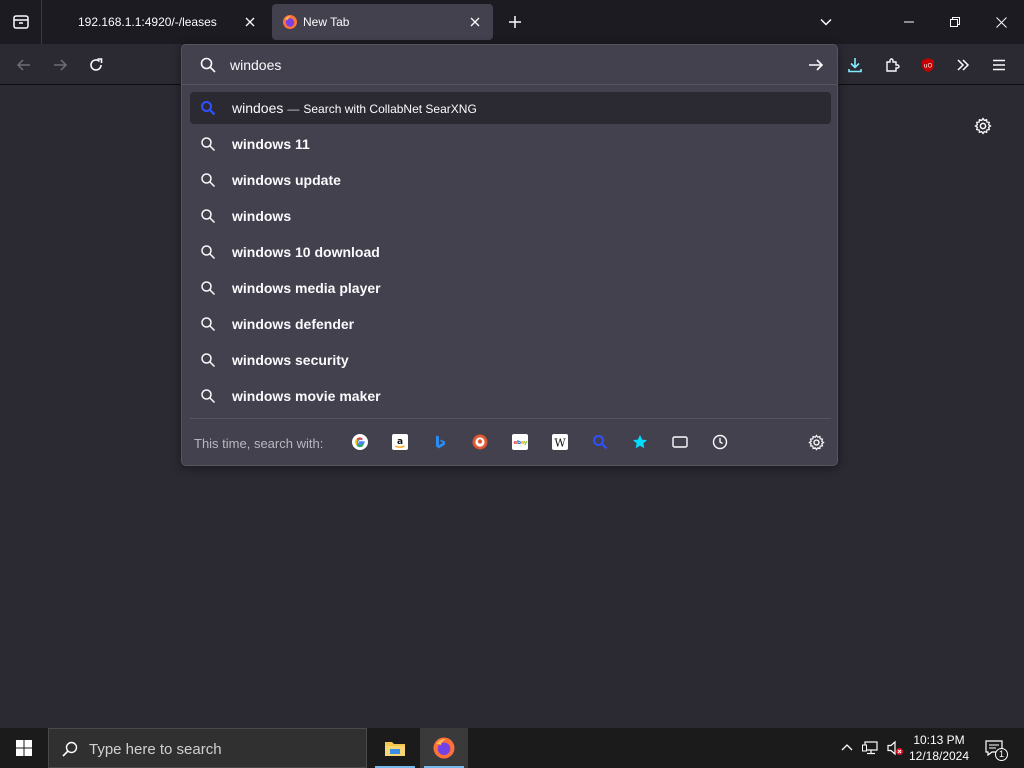 Image resolution: width=1024 pixels, height=768 pixels. Describe the element at coordinates (382, 22) in the screenshot. I see `tab-new-tab: New Tab` at that location.